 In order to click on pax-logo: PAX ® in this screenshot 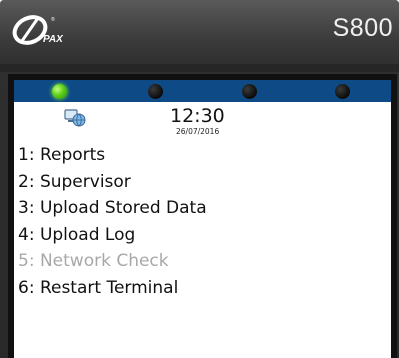, I will do `click(38, 30)`.